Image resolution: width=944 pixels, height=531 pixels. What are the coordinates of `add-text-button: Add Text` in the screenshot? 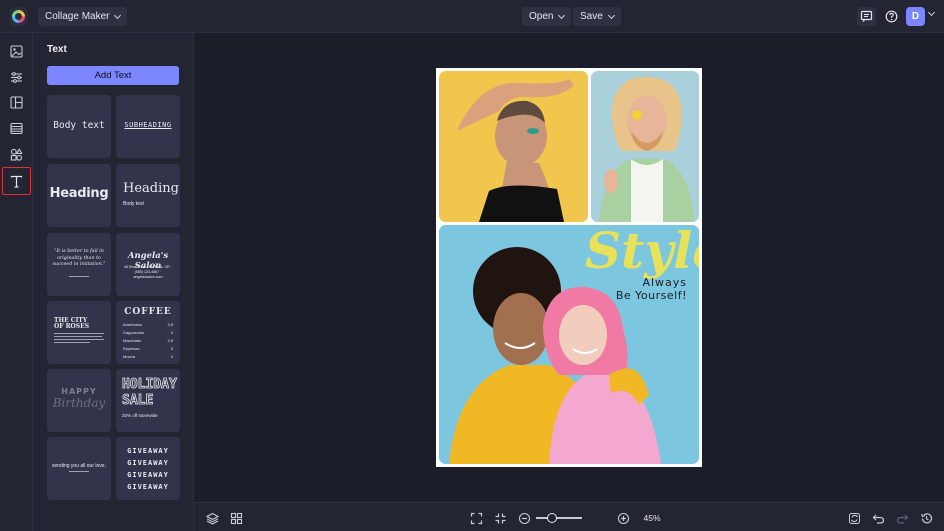 It's located at (113, 75).